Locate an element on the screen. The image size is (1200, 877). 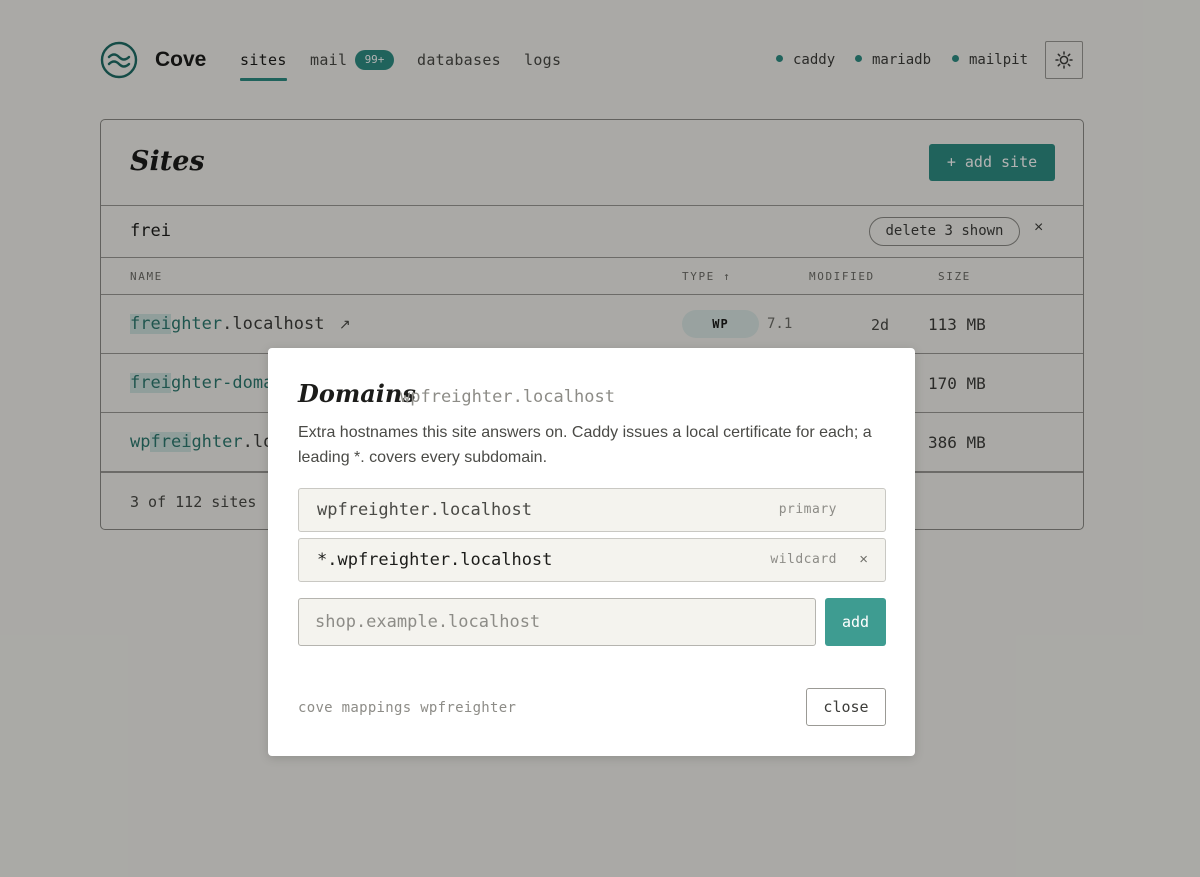
domain-tag: wildcard is located at coordinates (803, 559).